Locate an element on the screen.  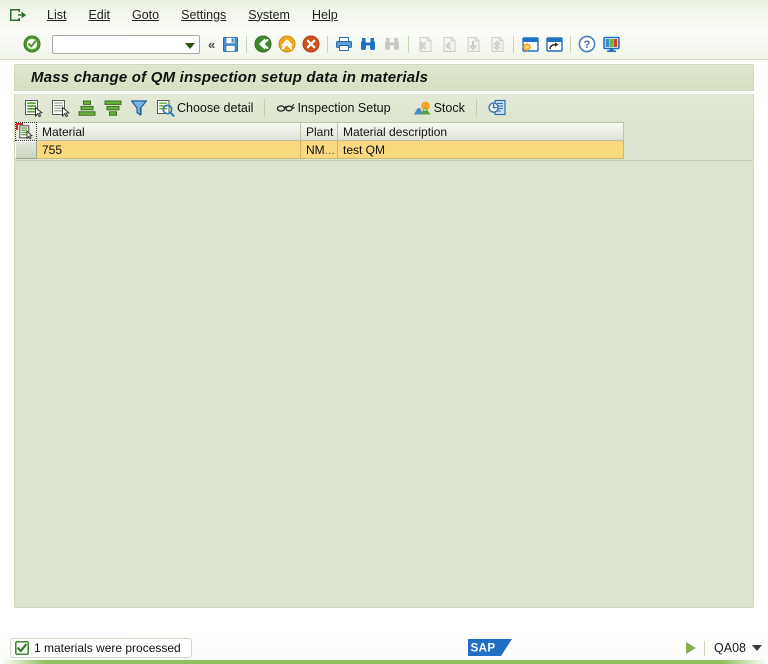
select-all-icon is located at coordinates (33, 108).